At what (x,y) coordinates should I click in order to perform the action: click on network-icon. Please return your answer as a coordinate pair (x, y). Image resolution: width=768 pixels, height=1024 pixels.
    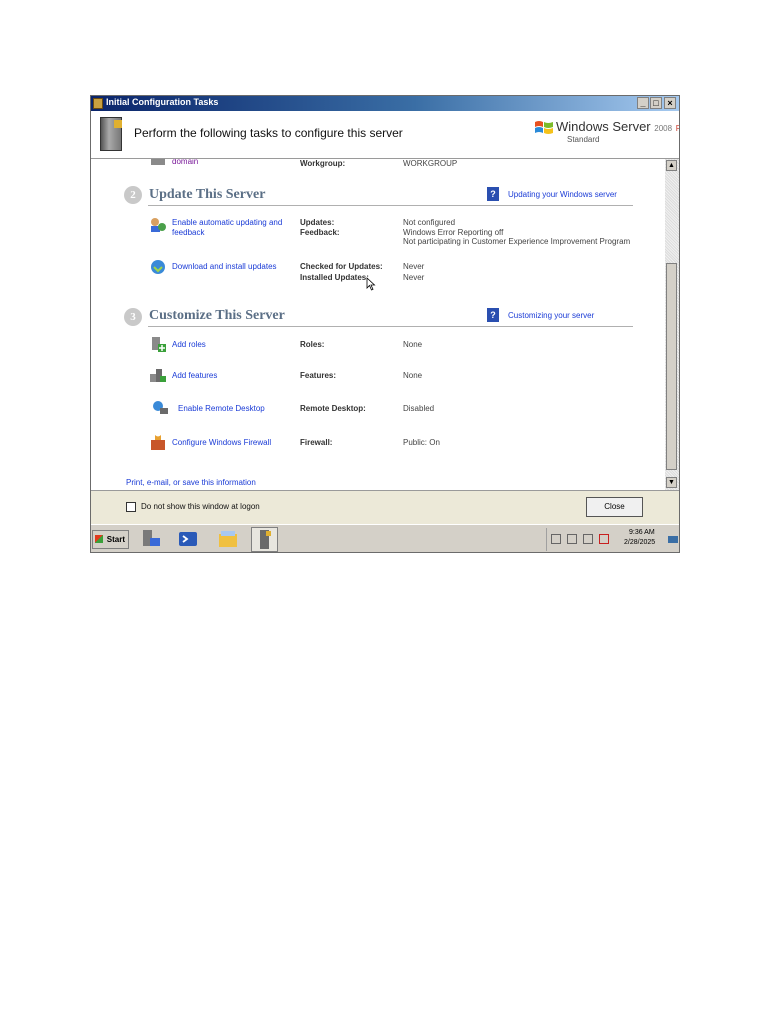
    Looking at the image, I should click on (572, 539).